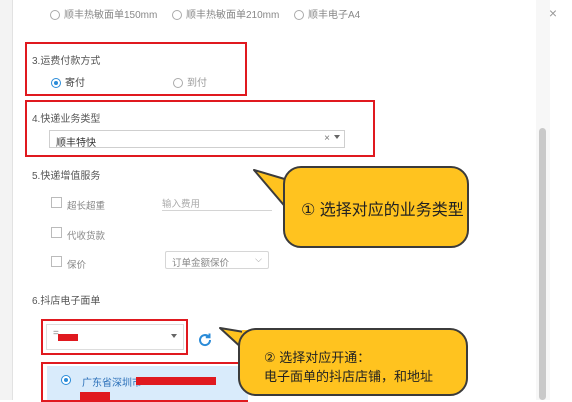  I want to click on insurance-select: 订单金额保价 ⌵, so click(217, 260).